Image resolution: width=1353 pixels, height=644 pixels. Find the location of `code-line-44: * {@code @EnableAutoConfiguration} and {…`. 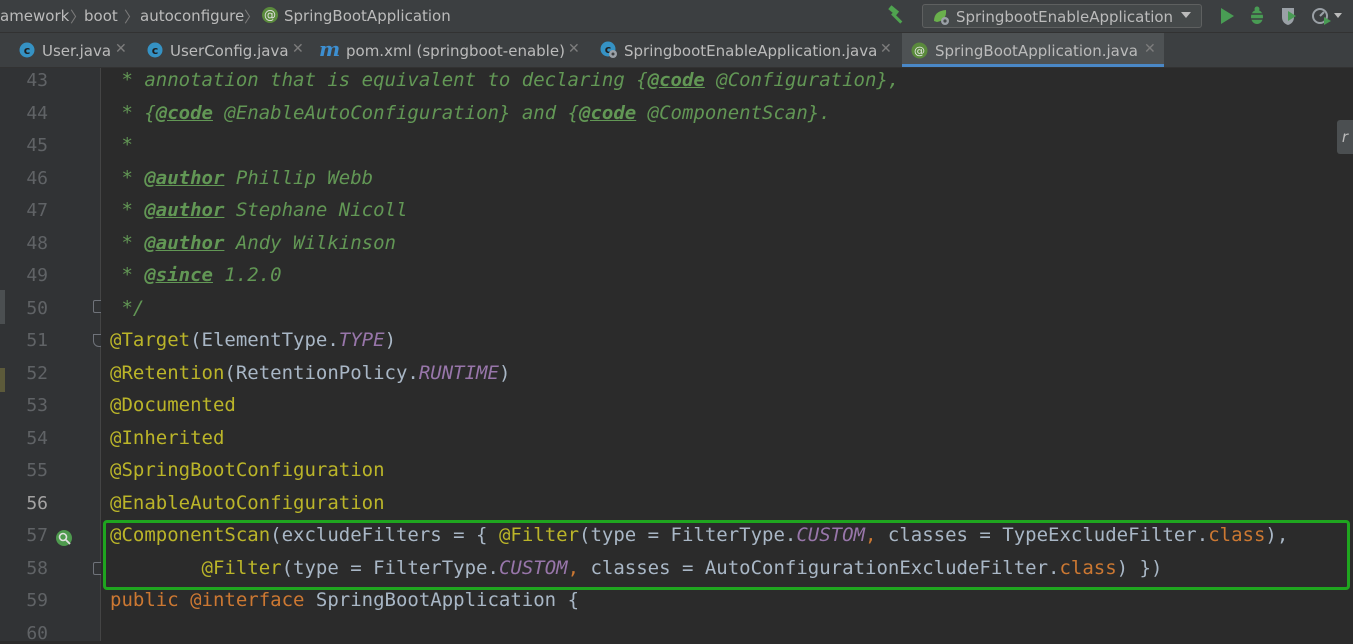

code-line-44: * {@code @EnableAutoConfiguration} and {… is located at coordinates (470, 113).